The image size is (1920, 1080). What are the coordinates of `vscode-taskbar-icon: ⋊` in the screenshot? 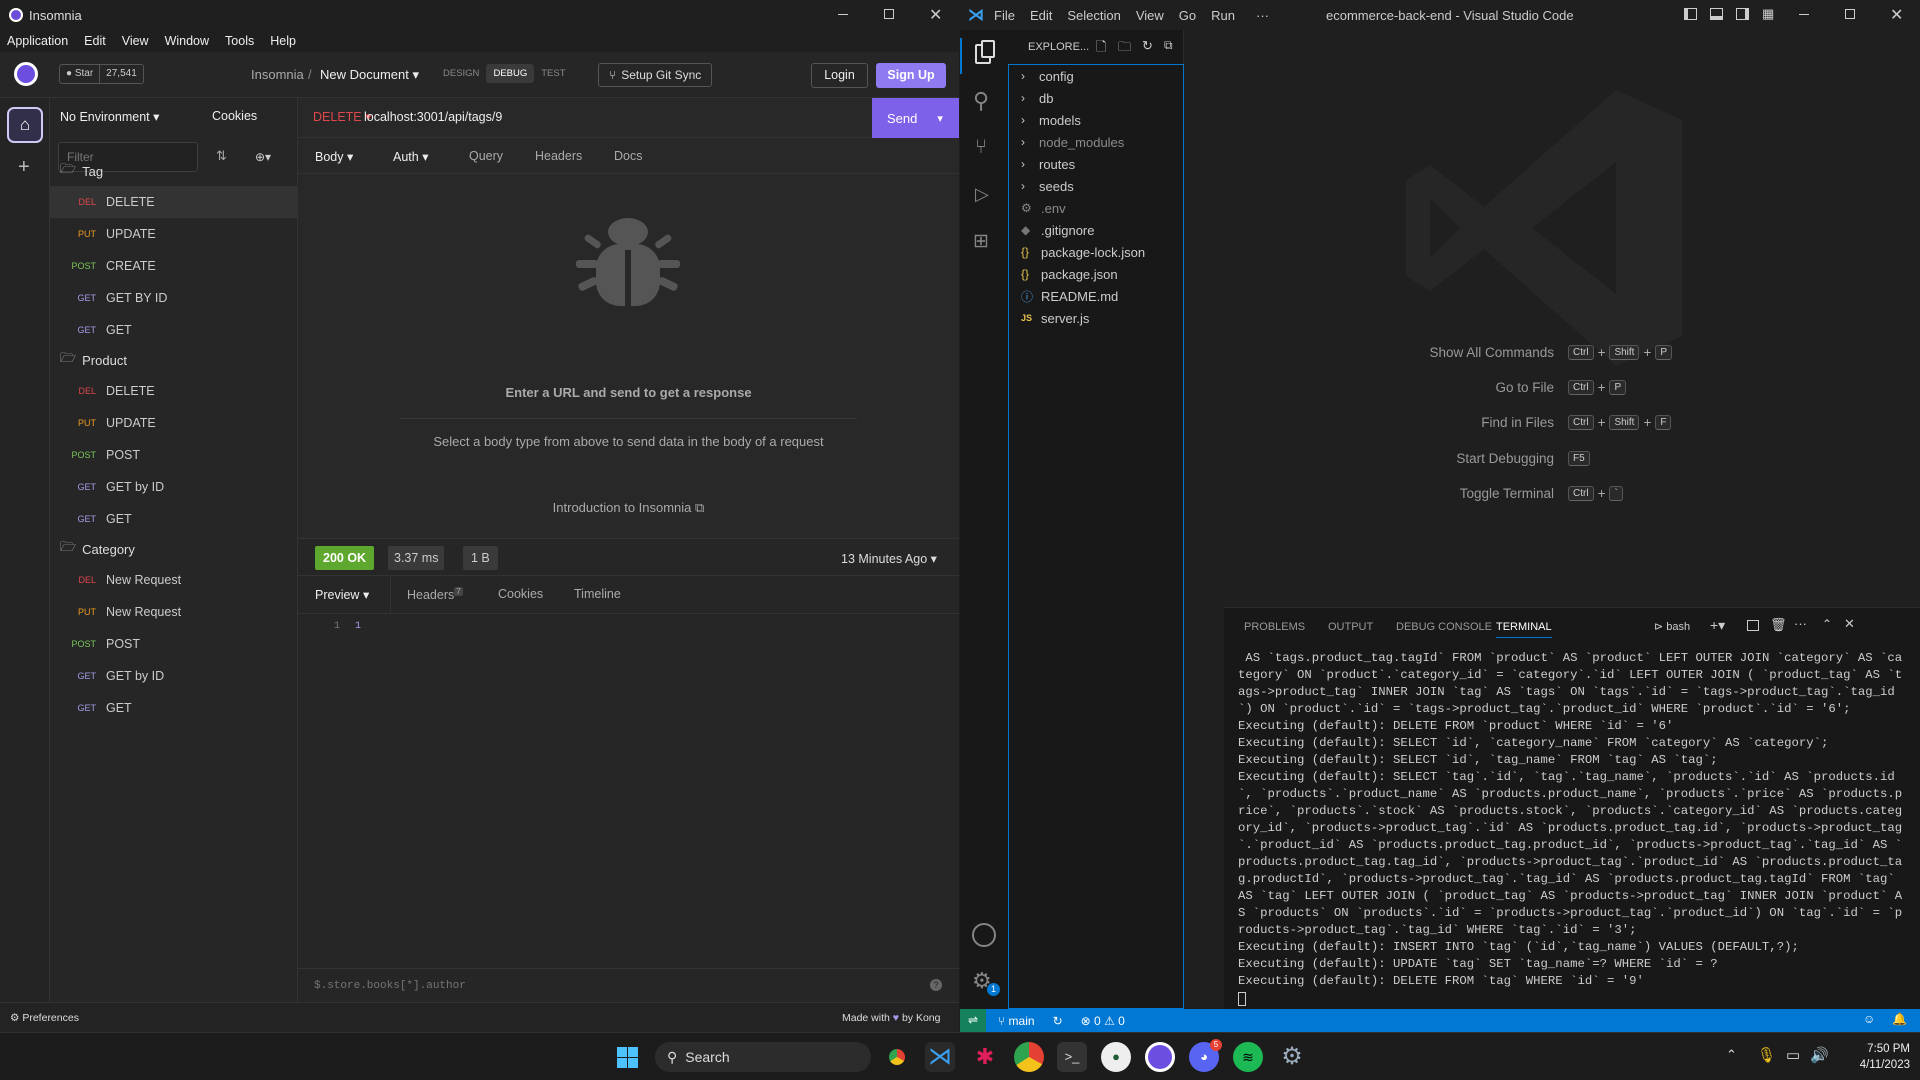 It's located at (940, 1057).